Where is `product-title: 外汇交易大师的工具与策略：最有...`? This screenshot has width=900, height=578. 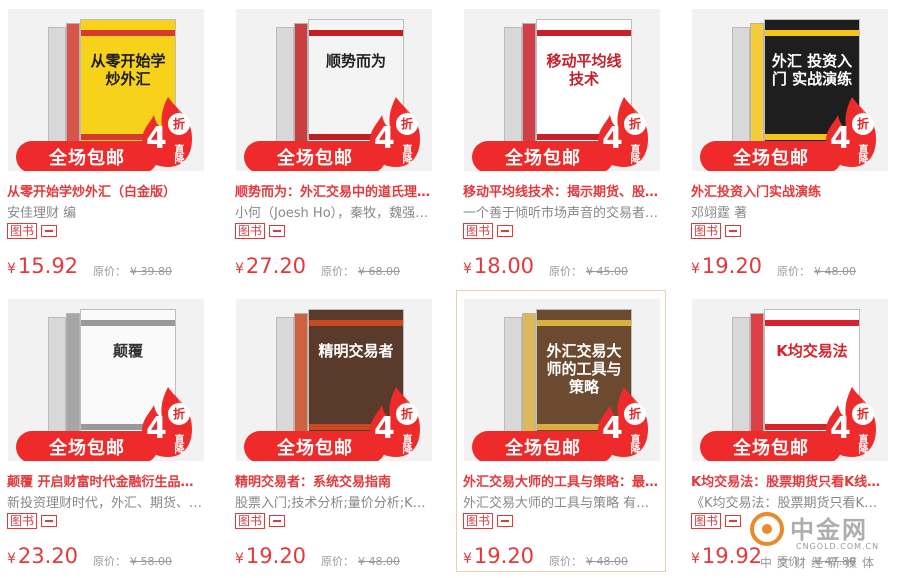 product-title: 外汇交易大师的工具与策略：最有... is located at coordinates (562, 480).